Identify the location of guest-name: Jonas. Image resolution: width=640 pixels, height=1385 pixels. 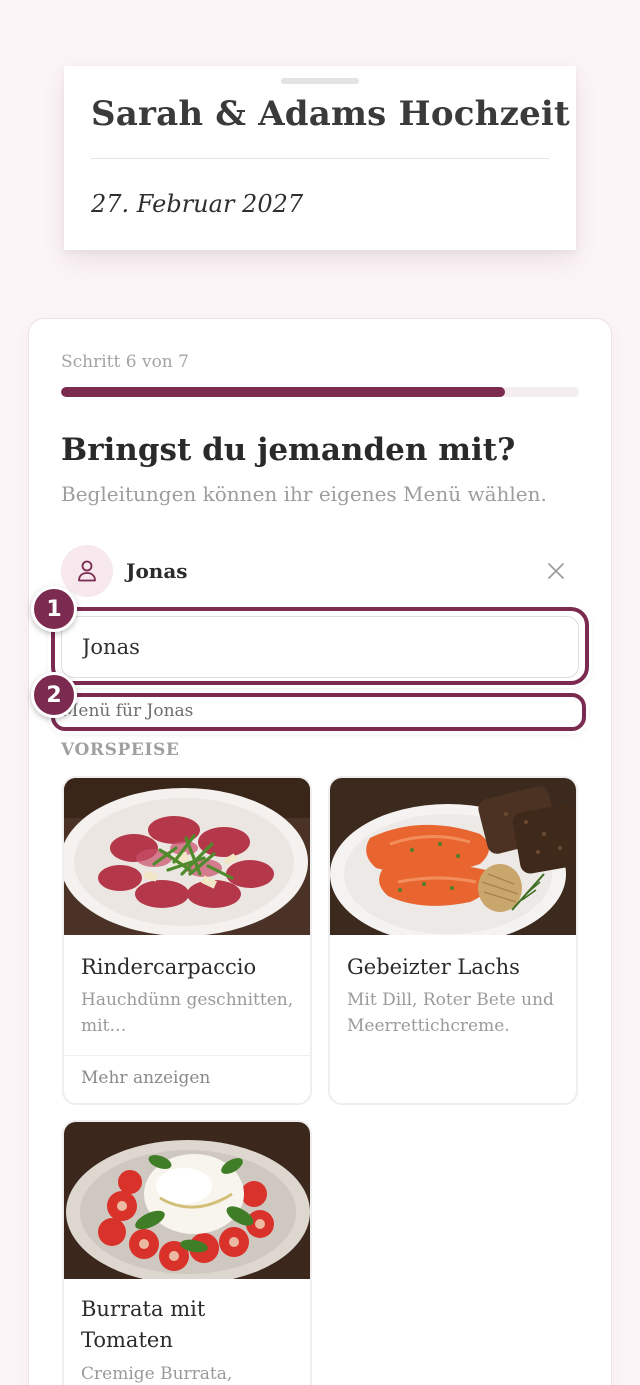
(157, 571).